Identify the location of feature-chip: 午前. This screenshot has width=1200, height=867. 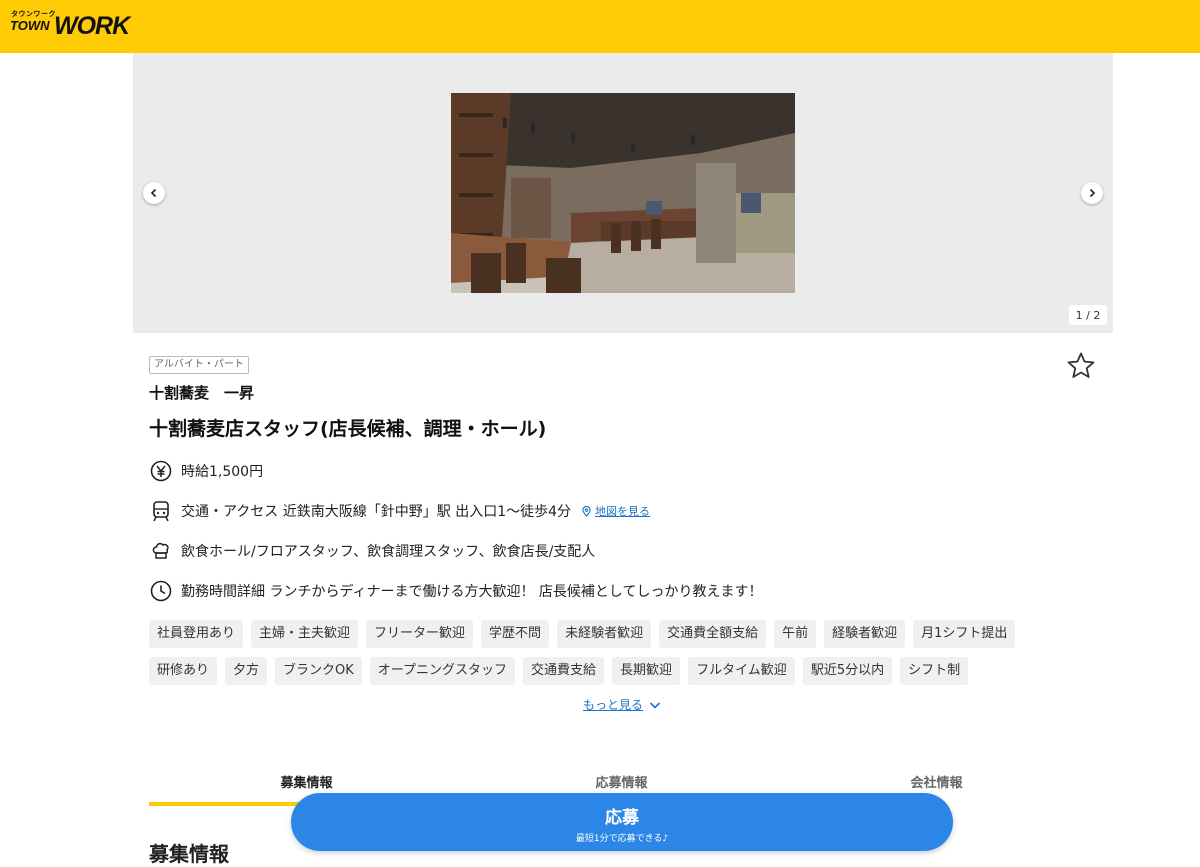
(795, 634).